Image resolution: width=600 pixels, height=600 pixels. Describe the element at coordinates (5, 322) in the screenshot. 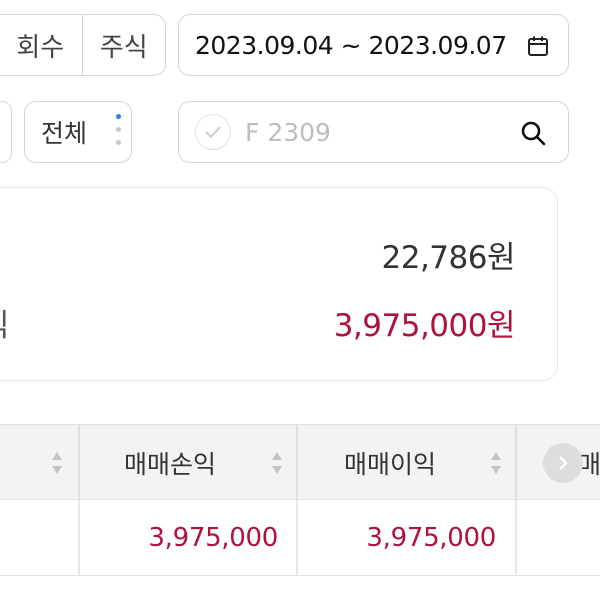

I see `summary-label-2: 익` at that location.